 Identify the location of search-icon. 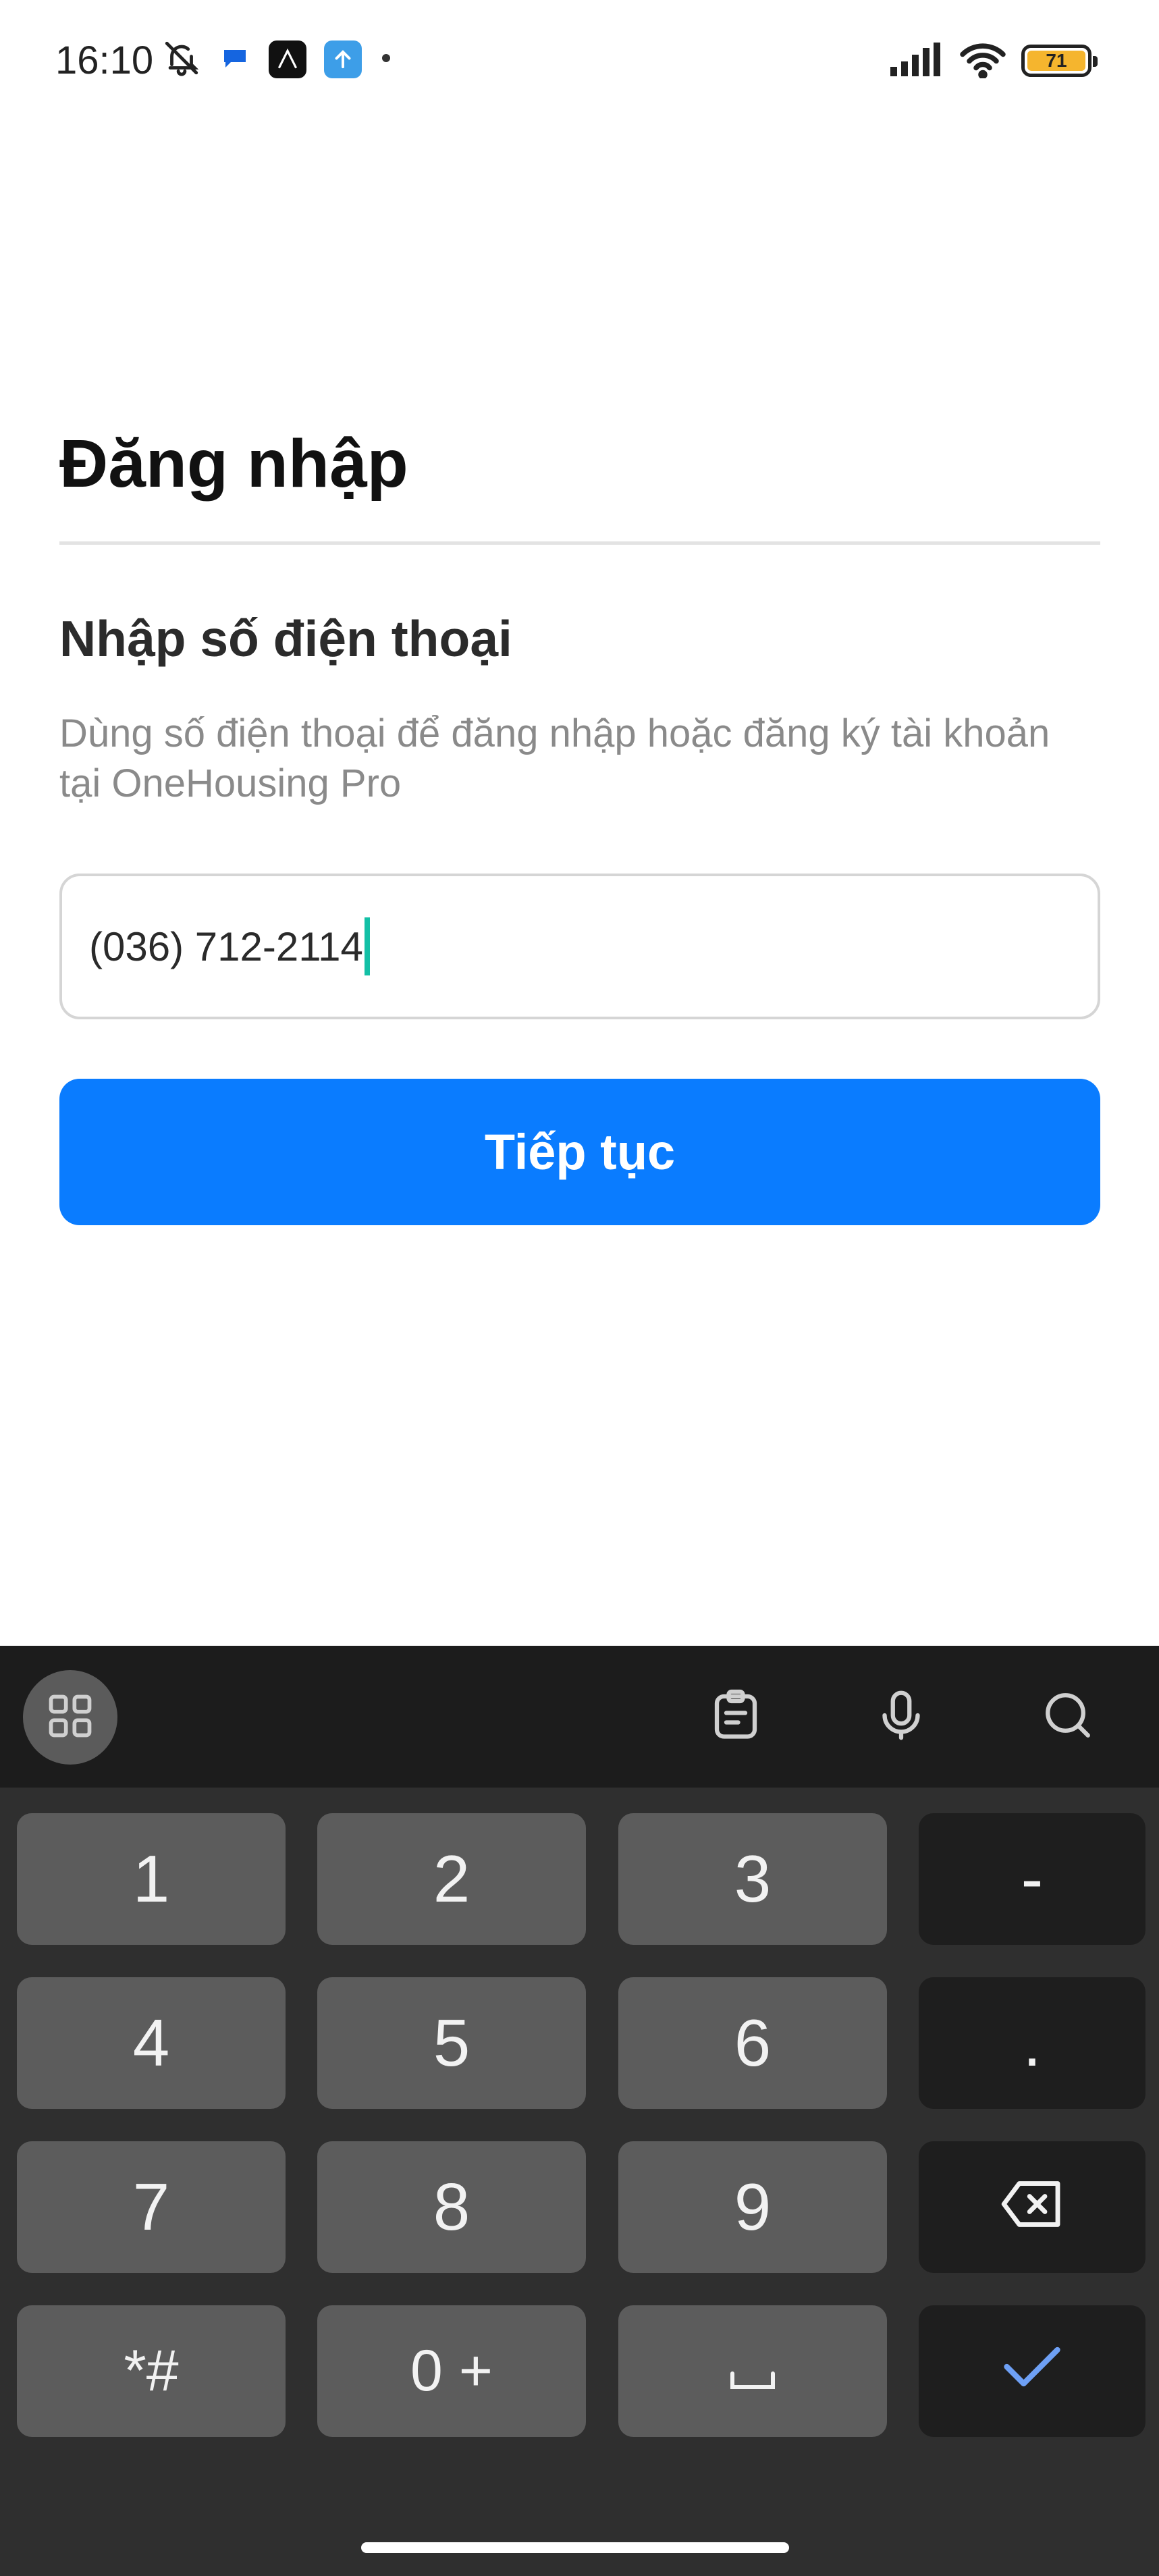
(1068, 1717).